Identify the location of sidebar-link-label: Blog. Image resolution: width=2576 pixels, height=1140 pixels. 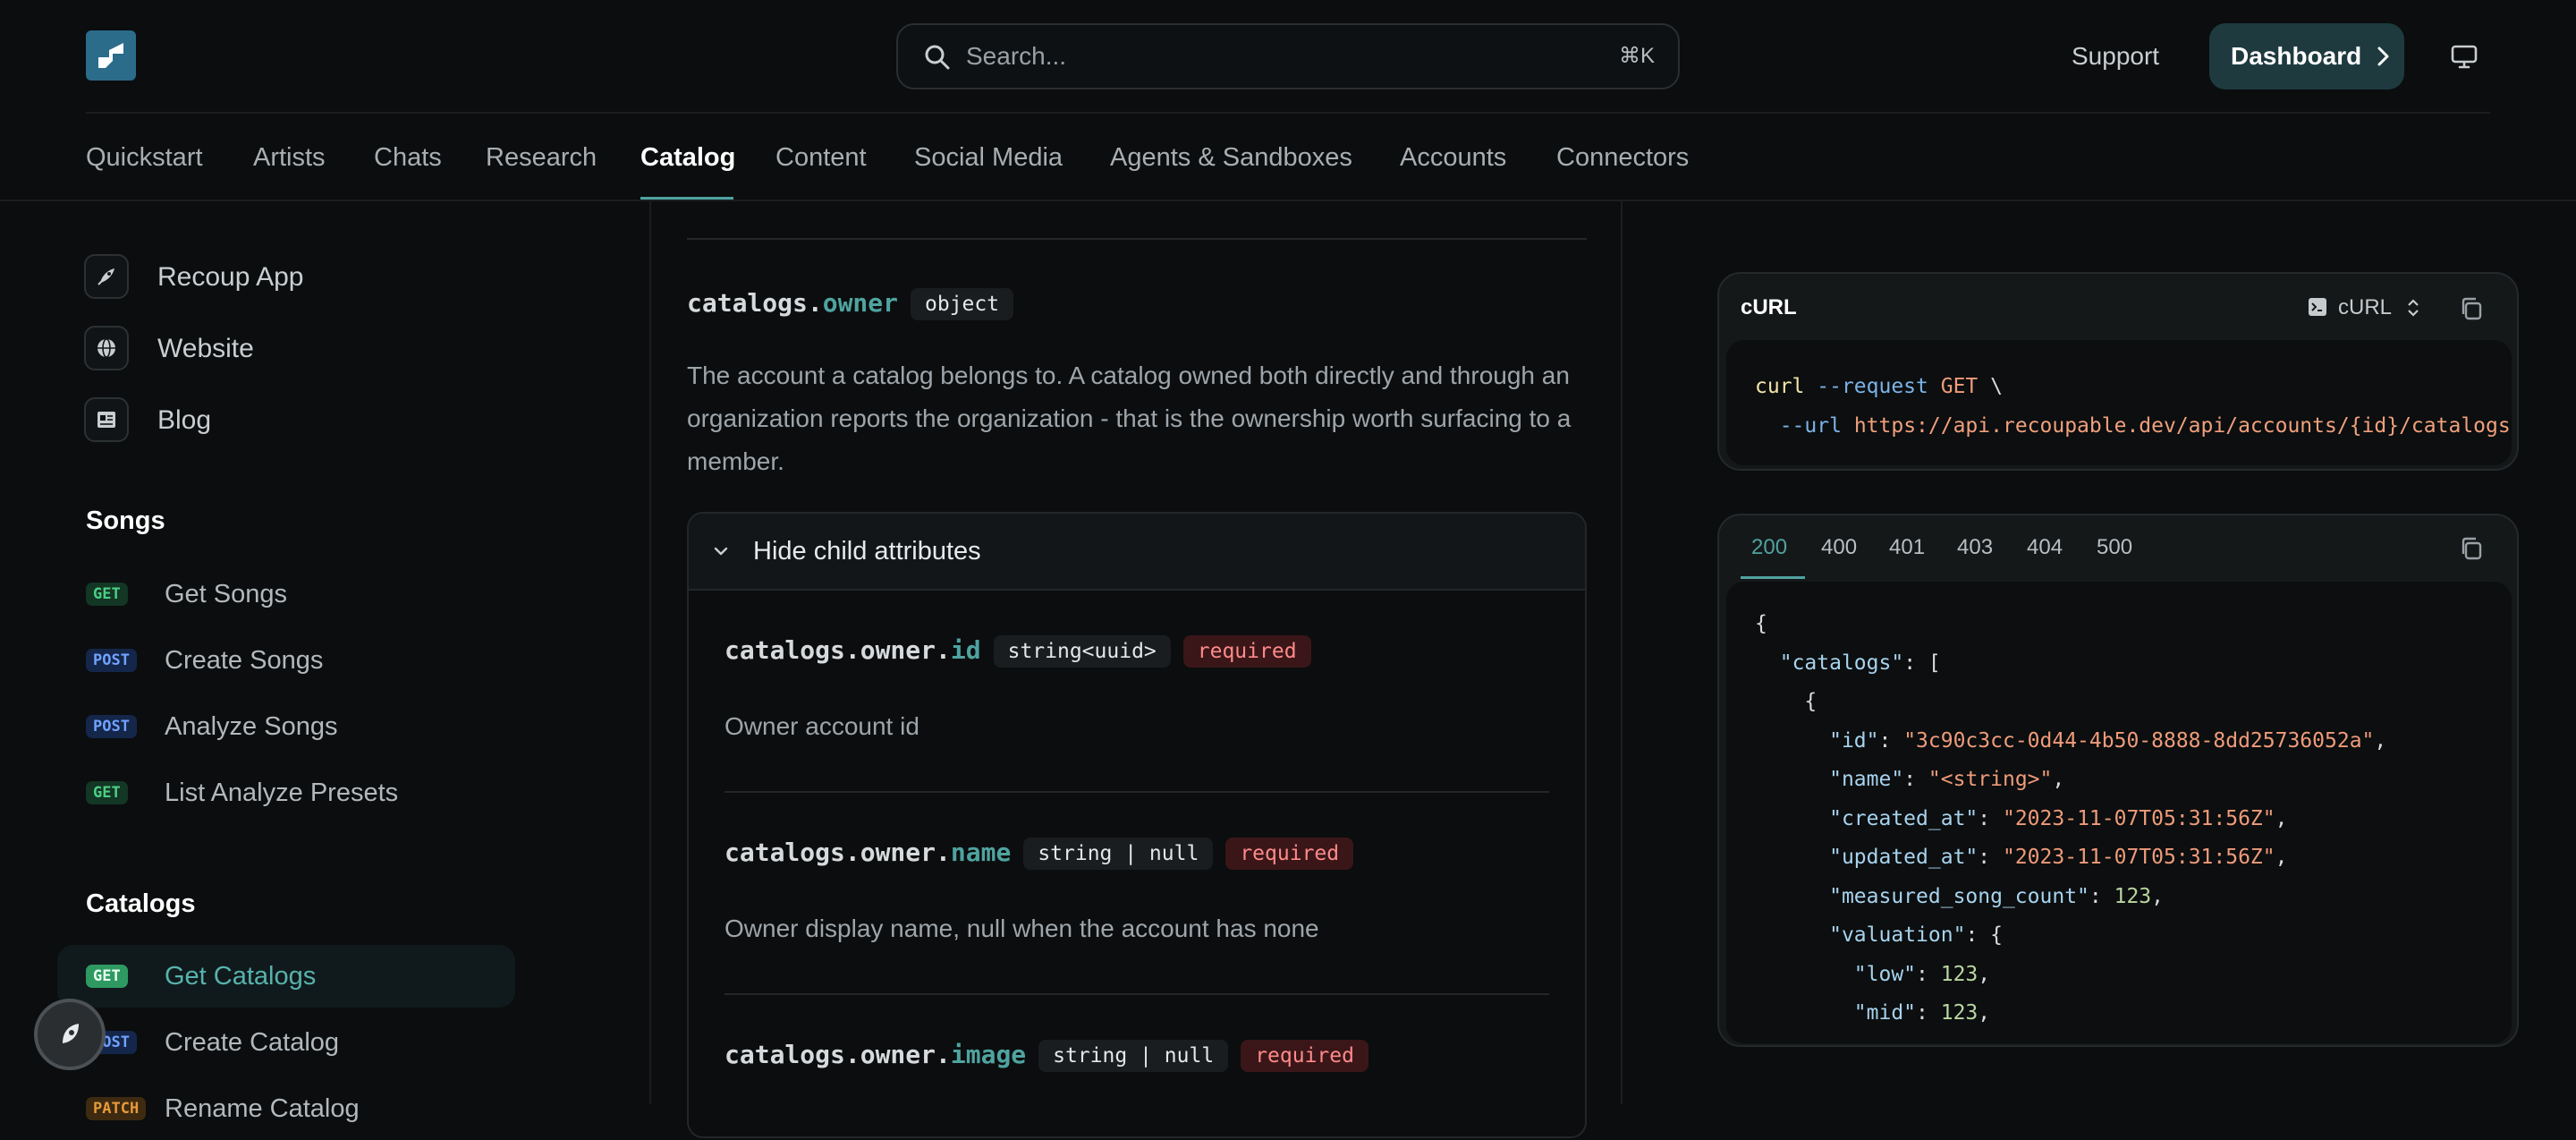
(184, 420).